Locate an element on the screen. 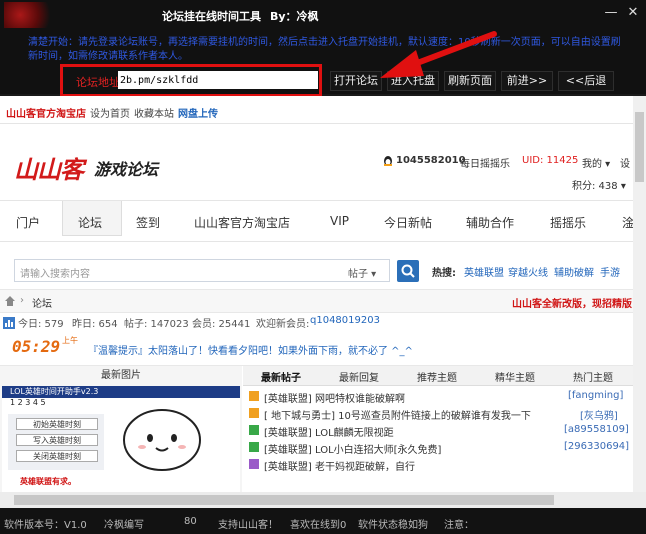 Image resolution: width=646 pixels, height=534 pixels. nav-more: 淦 is located at coordinates (627, 222).